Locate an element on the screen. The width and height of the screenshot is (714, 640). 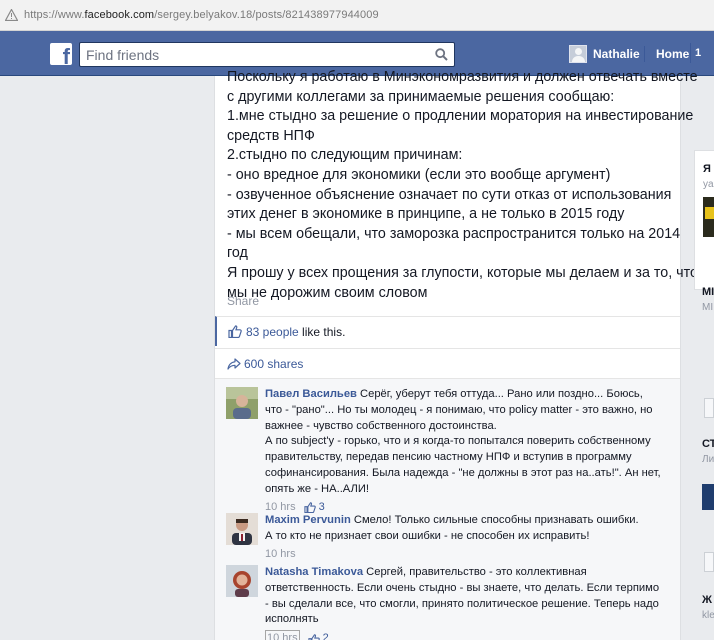
comment-author: Павел Васильев is located at coordinates (311, 394).